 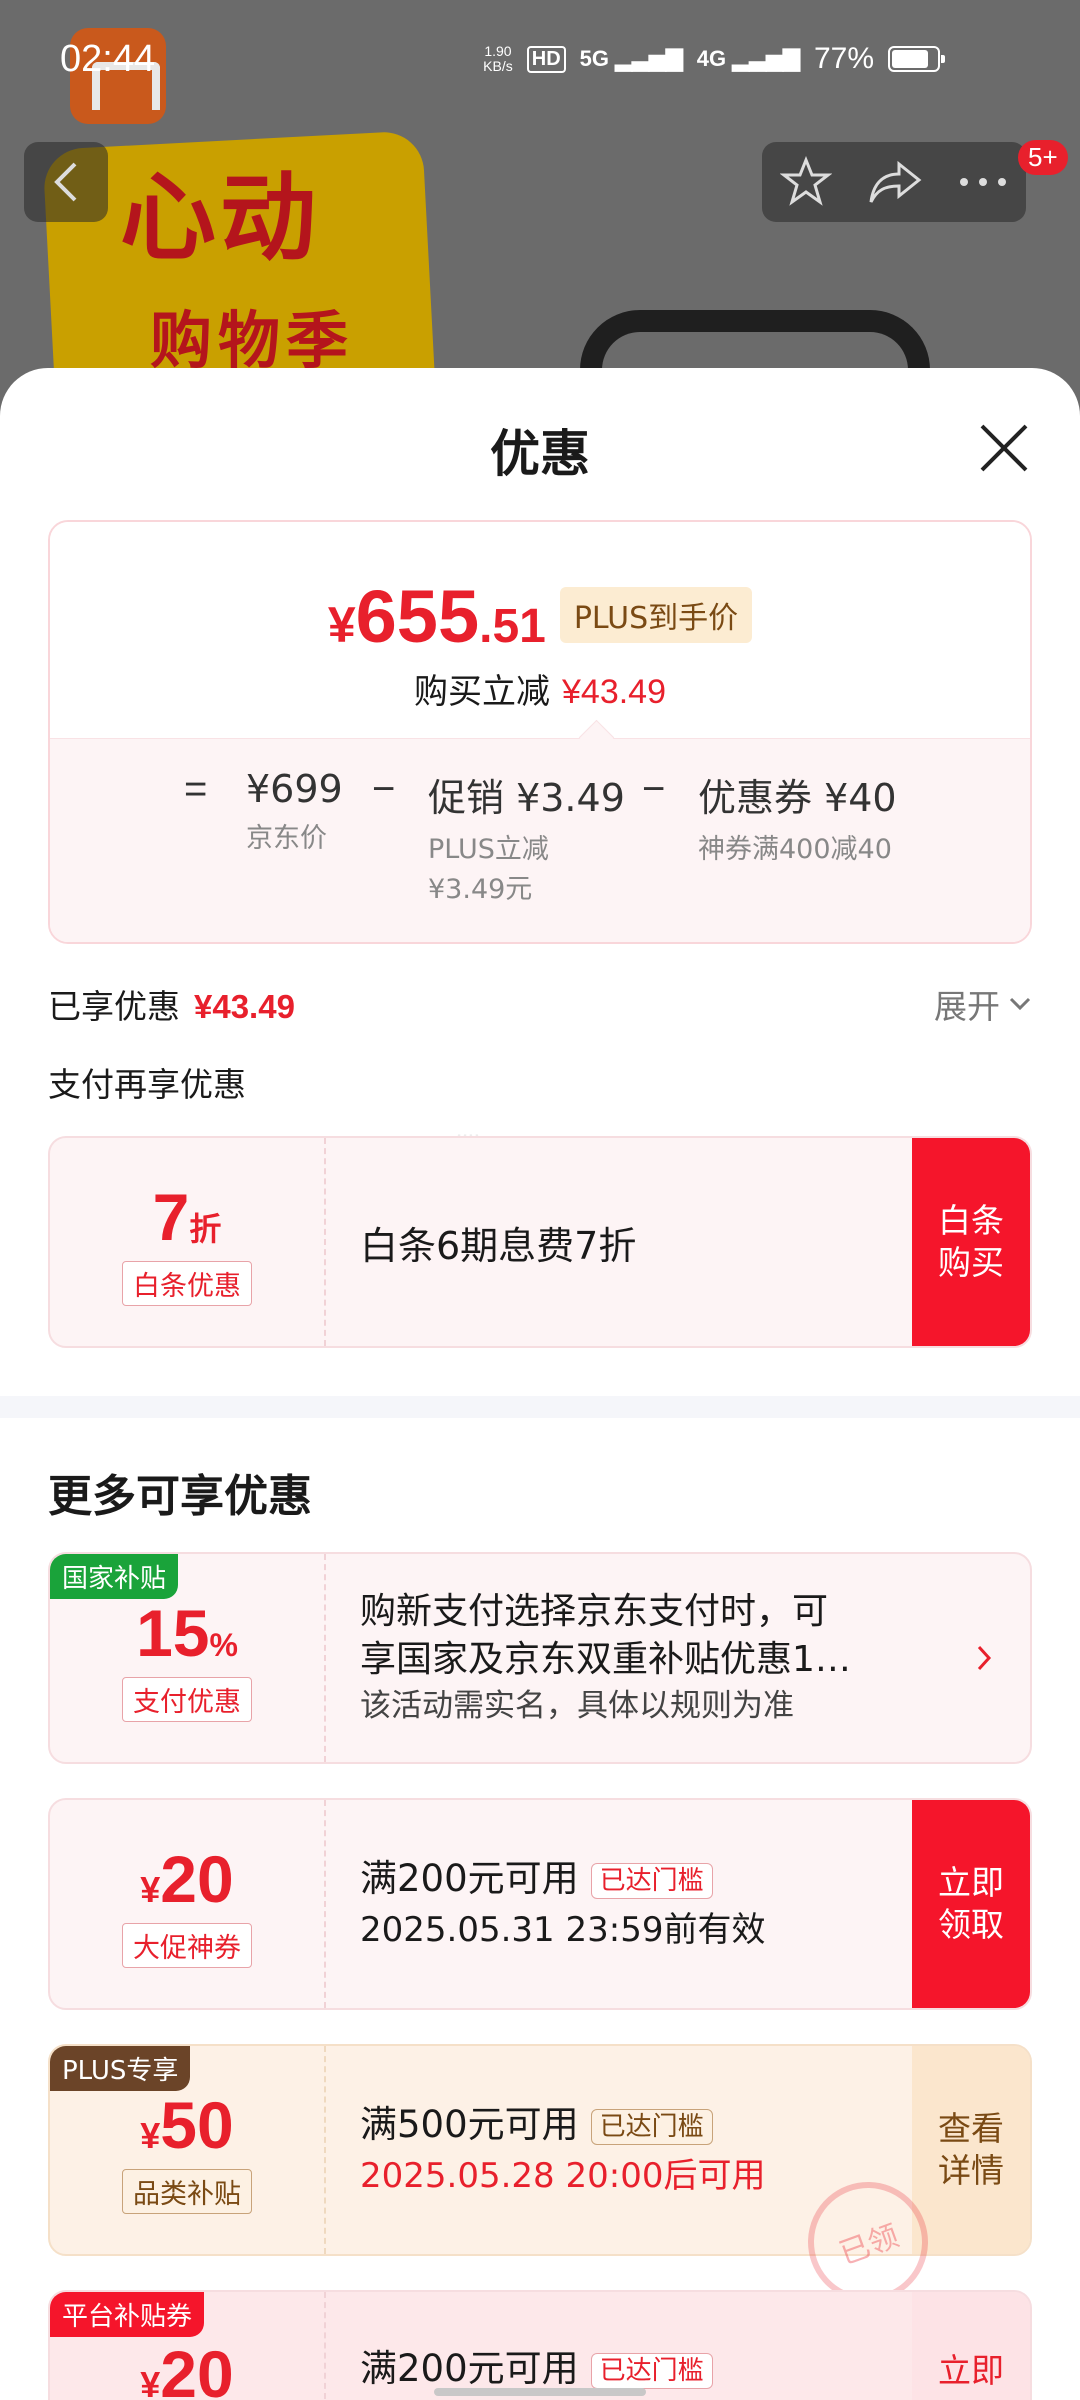 I want to click on plus-coupon-tag: 品类补贴, so click(x=187, y=2191).